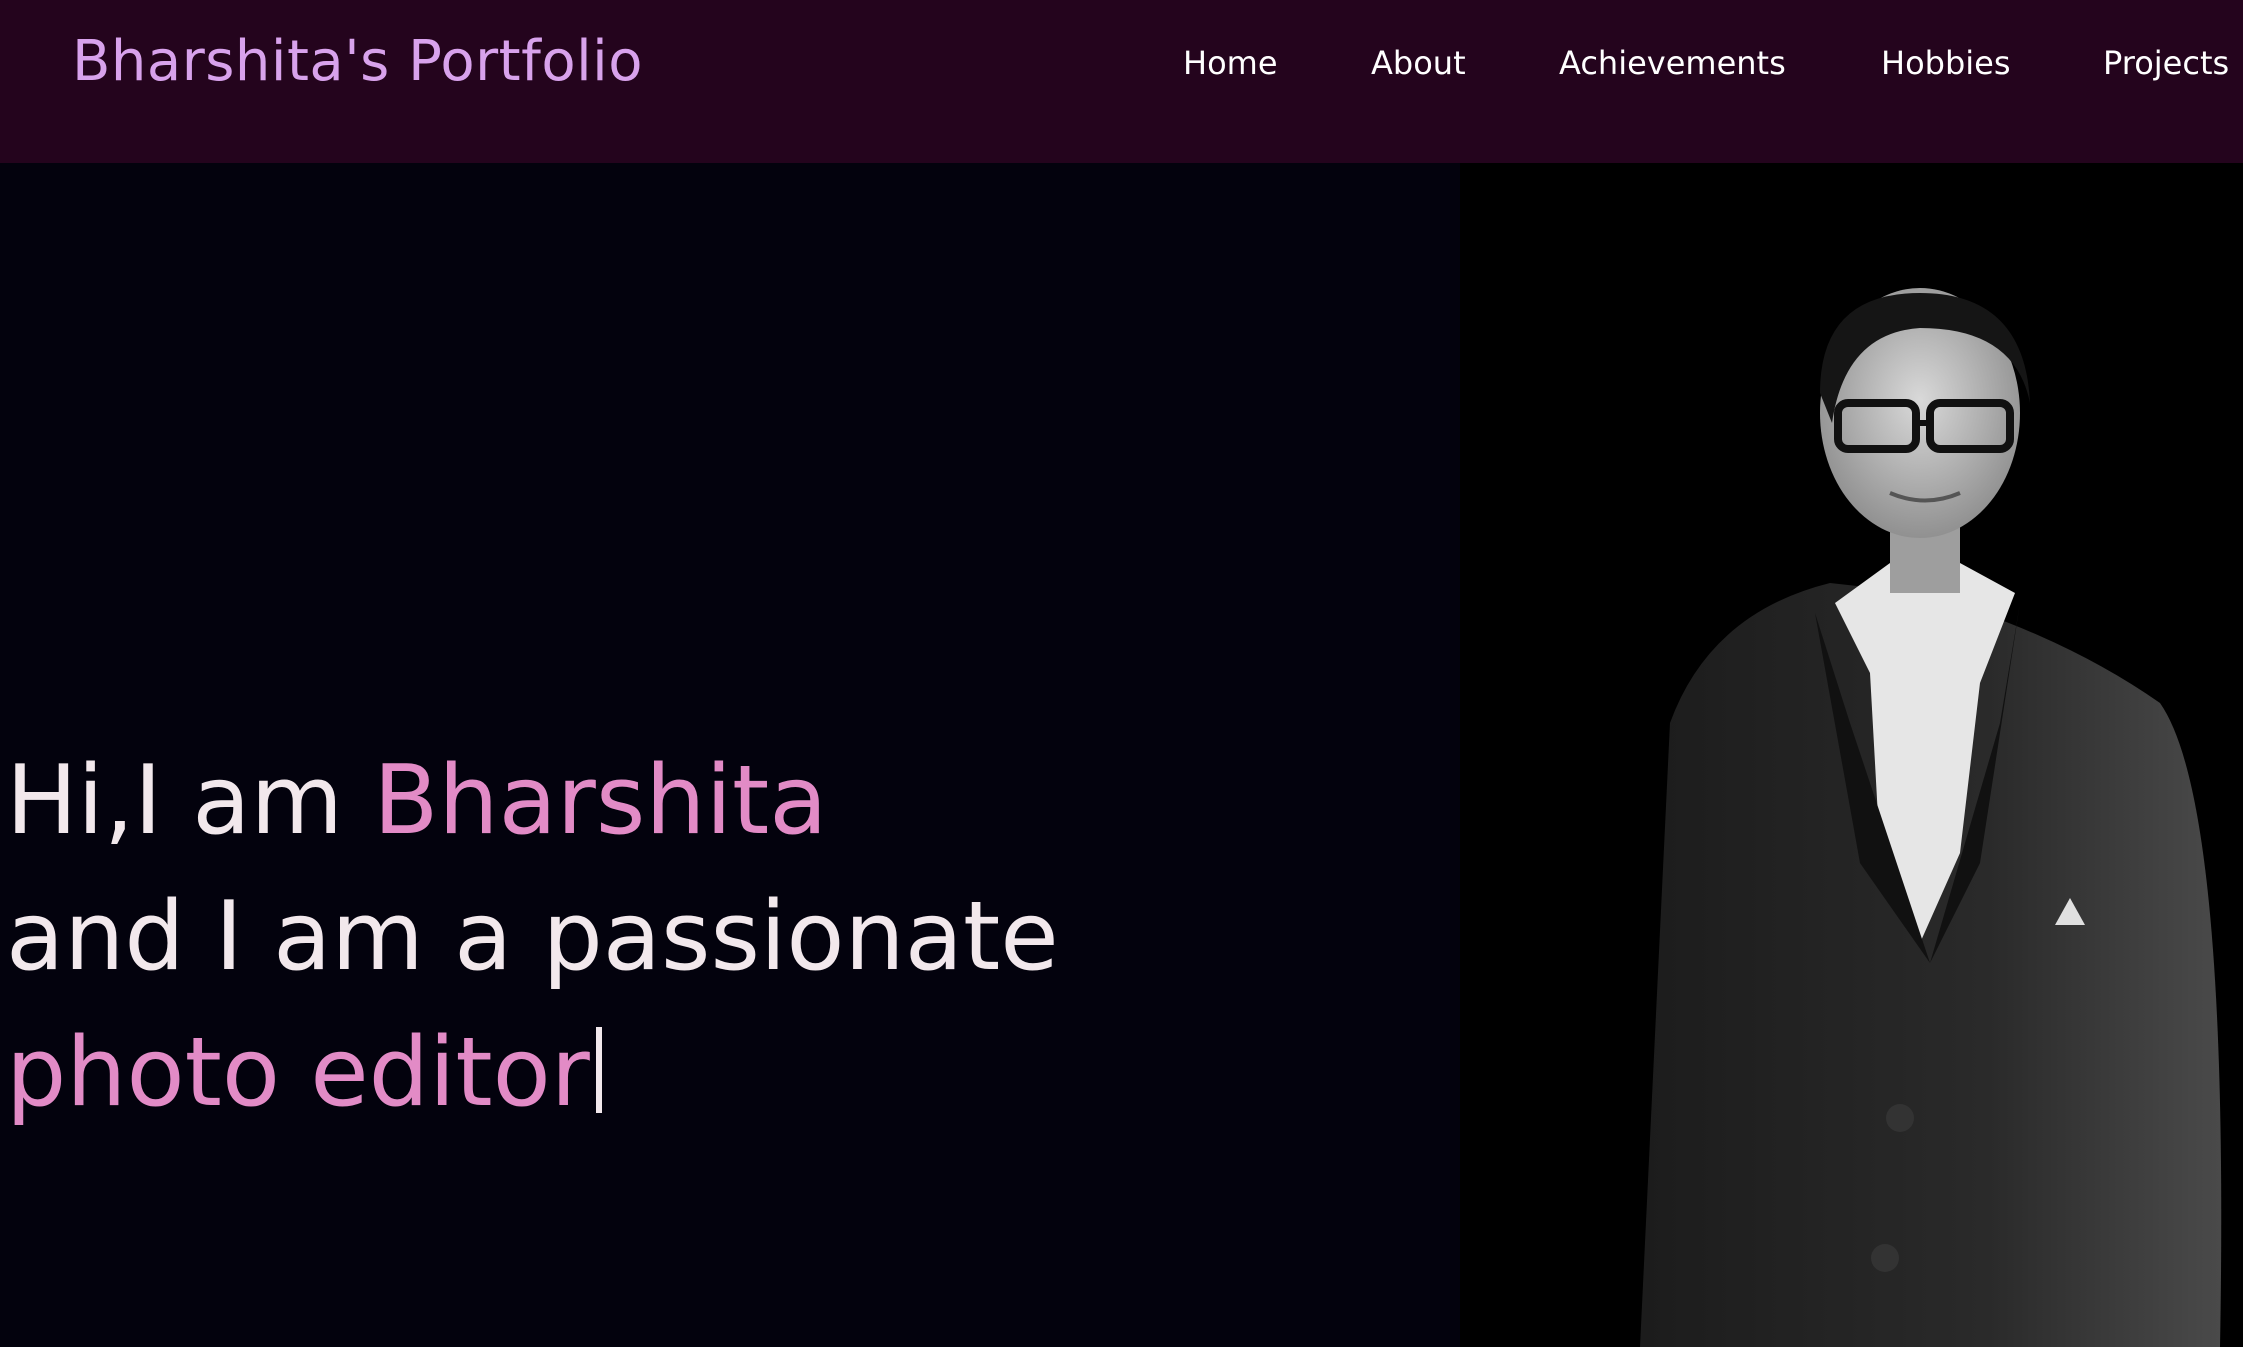  What do you see at coordinates (600, 801) in the screenshot?
I see `hero-name: Bharshita` at bounding box center [600, 801].